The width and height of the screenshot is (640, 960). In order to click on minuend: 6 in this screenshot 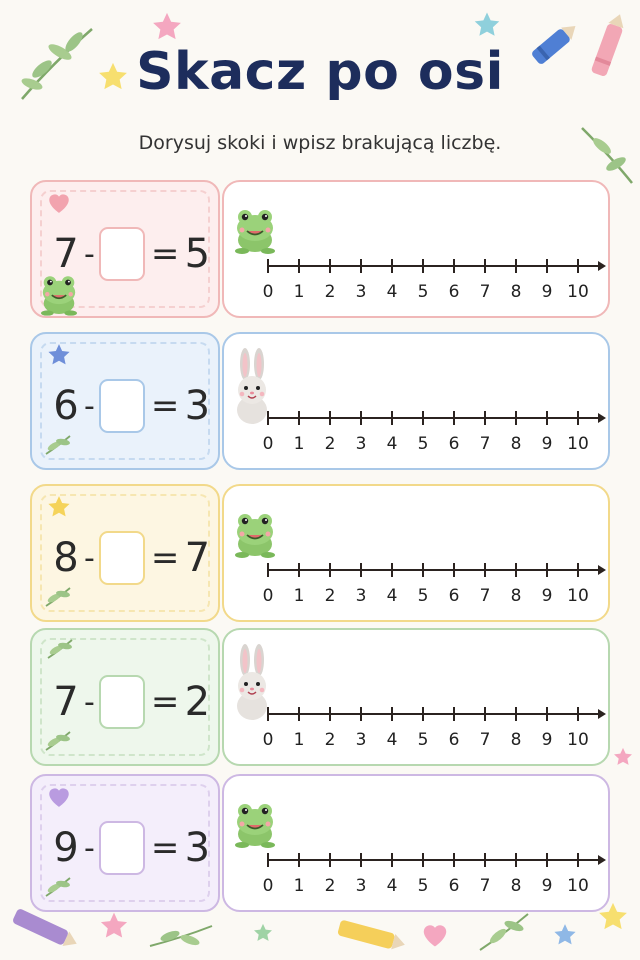, I will do `click(66, 406)`.